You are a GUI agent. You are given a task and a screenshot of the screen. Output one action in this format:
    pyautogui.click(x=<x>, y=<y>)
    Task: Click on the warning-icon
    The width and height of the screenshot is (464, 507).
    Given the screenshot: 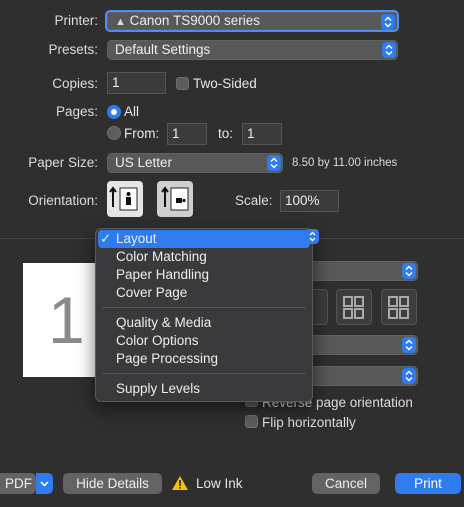 What is the action you would take?
    pyautogui.click(x=180, y=484)
    